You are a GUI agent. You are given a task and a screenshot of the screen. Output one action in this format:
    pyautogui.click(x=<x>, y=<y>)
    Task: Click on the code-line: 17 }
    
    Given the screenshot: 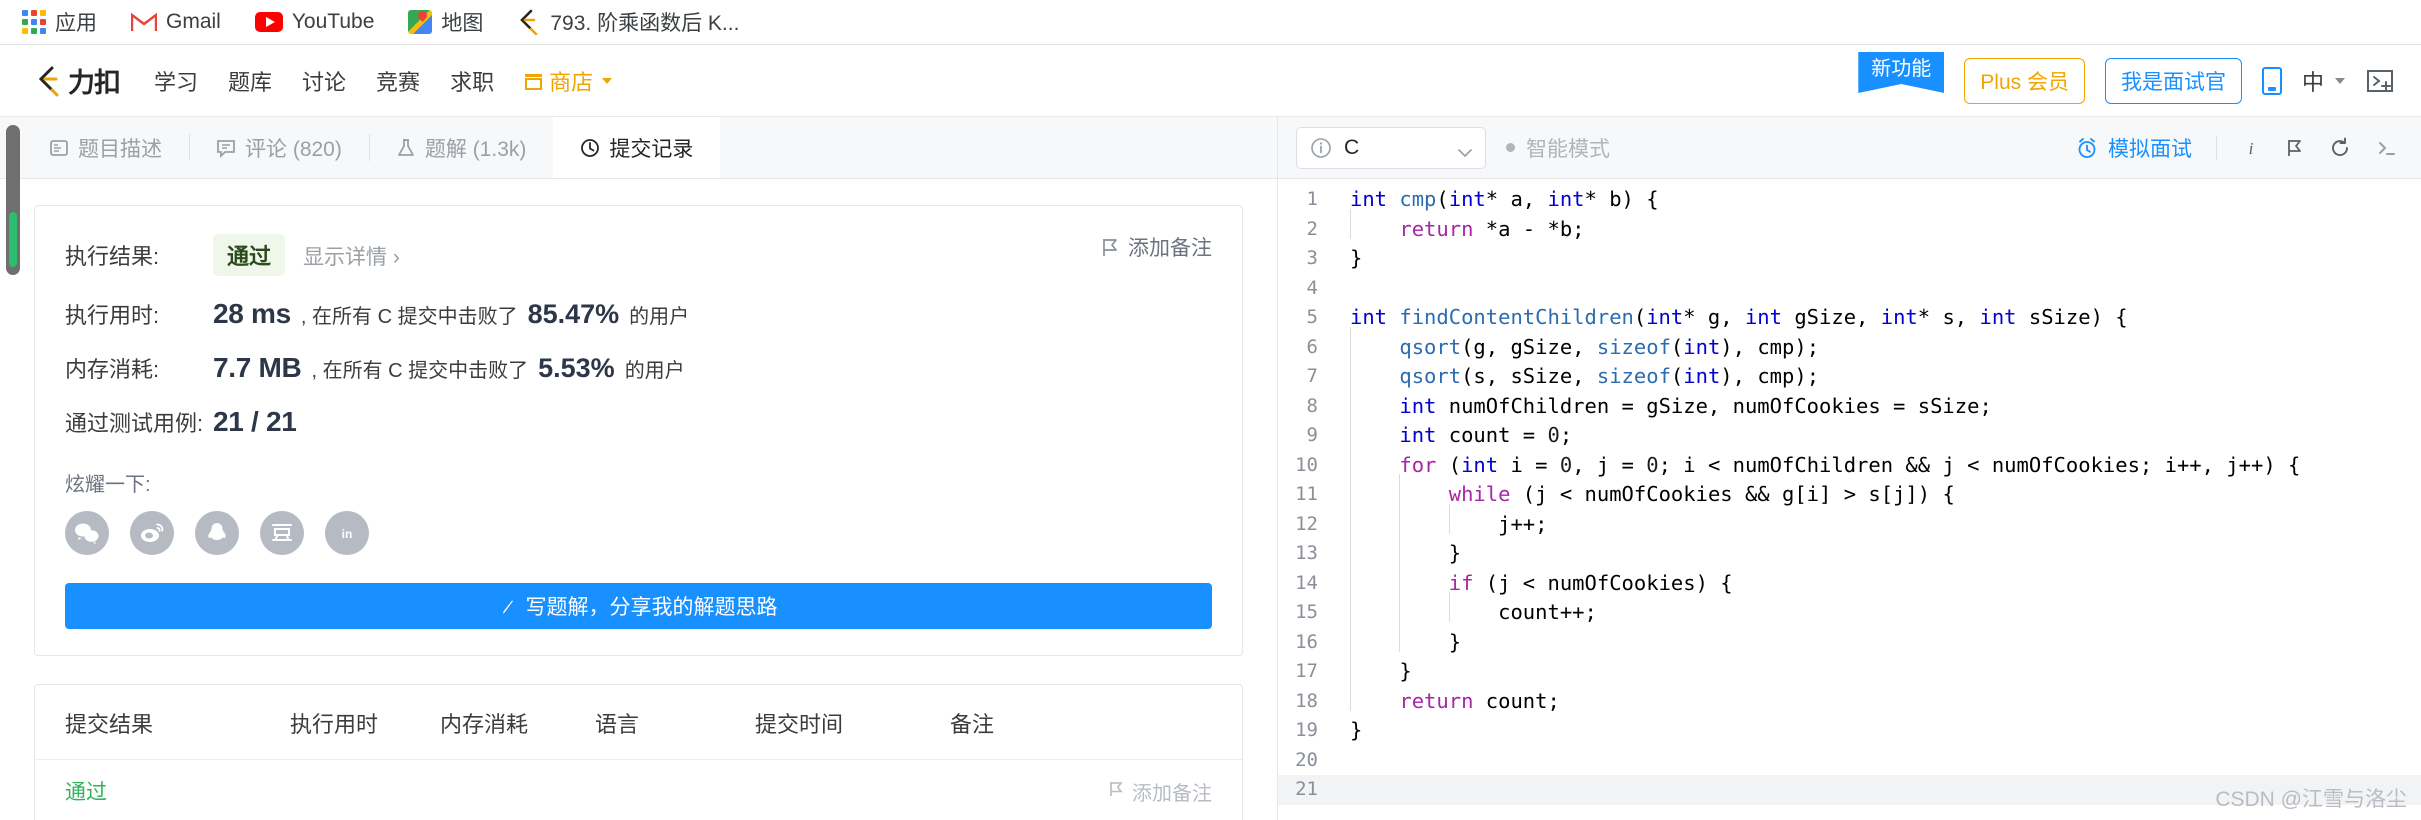 What is the action you would take?
    pyautogui.click(x=1849, y=669)
    